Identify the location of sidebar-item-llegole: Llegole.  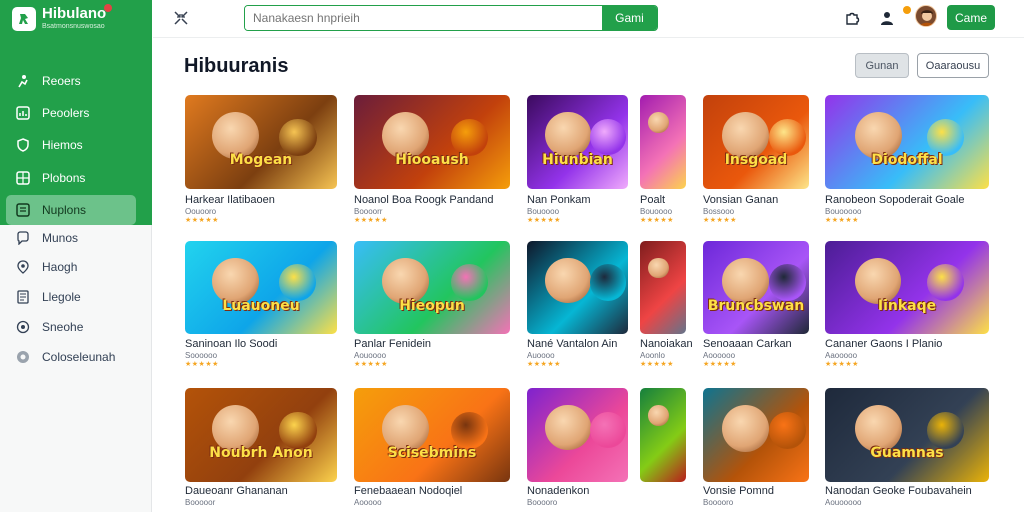
(71, 297).